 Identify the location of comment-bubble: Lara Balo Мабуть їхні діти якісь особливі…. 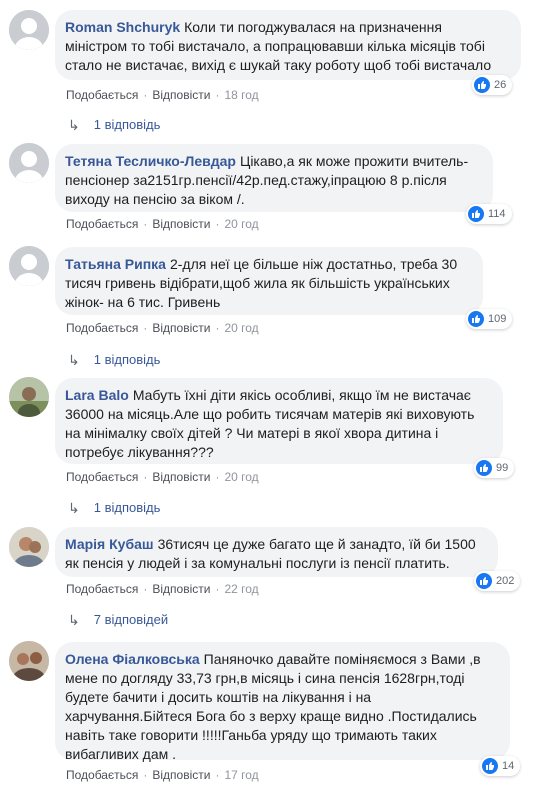
(279, 421).